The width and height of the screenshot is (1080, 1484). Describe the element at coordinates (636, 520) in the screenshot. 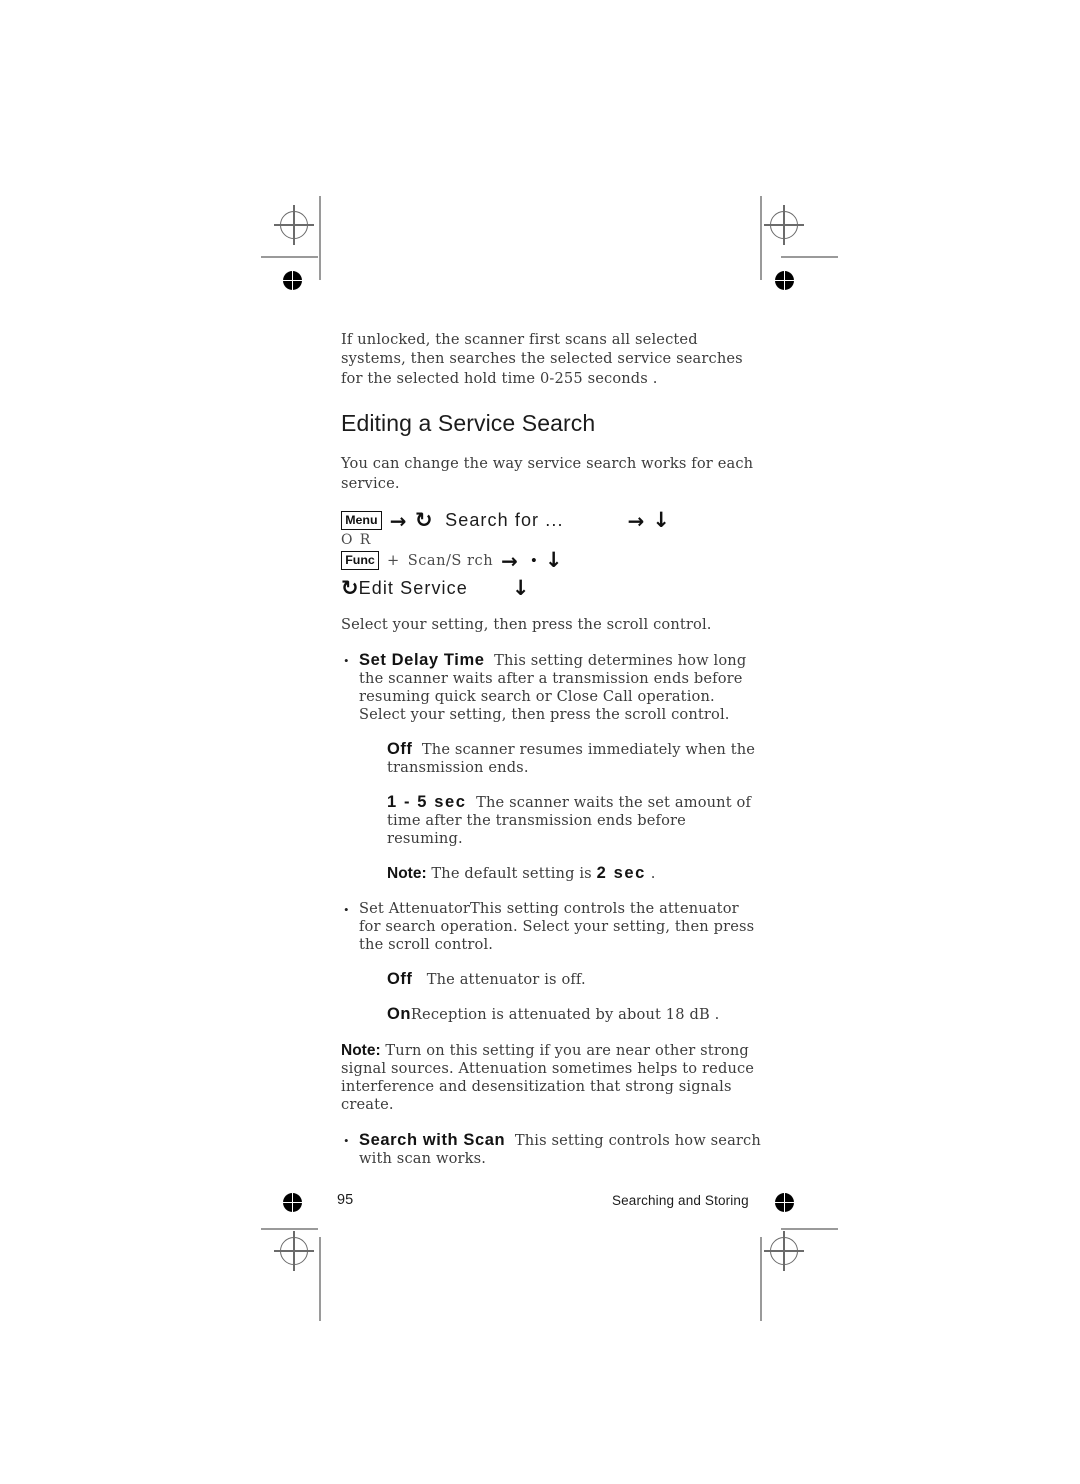

I see `arrow-right-icon-2: →` at that location.